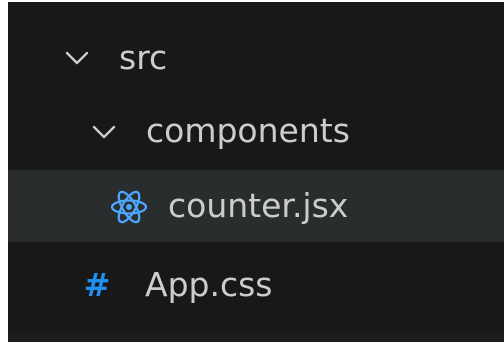 The height and width of the screenshot is (342, 504). I want to click on hash-icon: #, so click(97, 285).